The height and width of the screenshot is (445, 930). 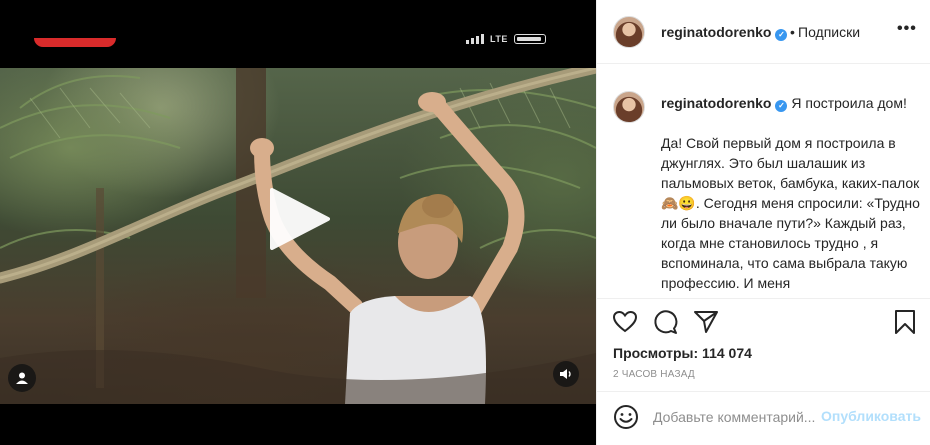 I want to click on tagged-user-button, so click(x=22, y=378).